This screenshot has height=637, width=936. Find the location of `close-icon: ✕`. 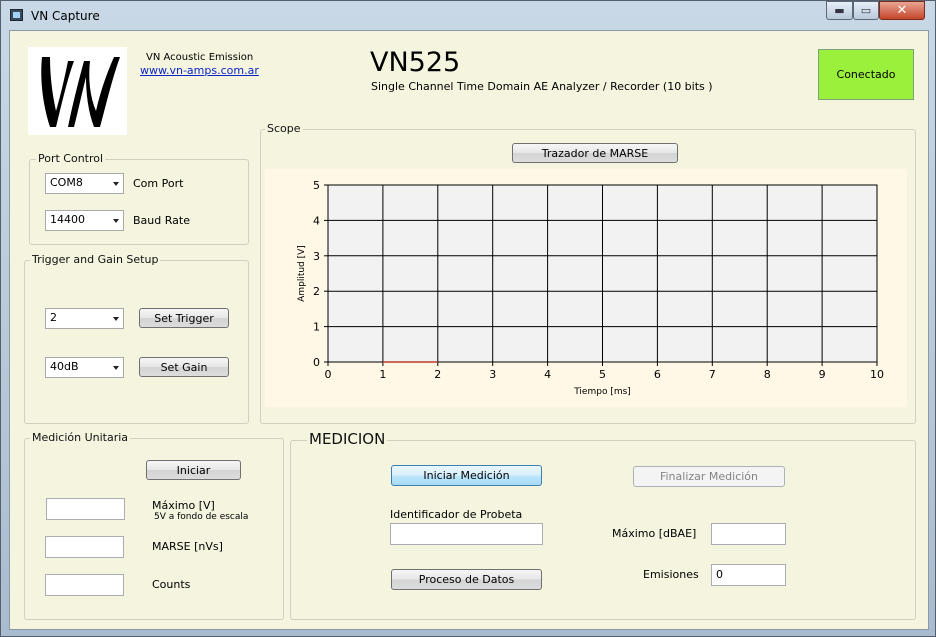

close-icon: ✕ is located at coordinates (902, 10).